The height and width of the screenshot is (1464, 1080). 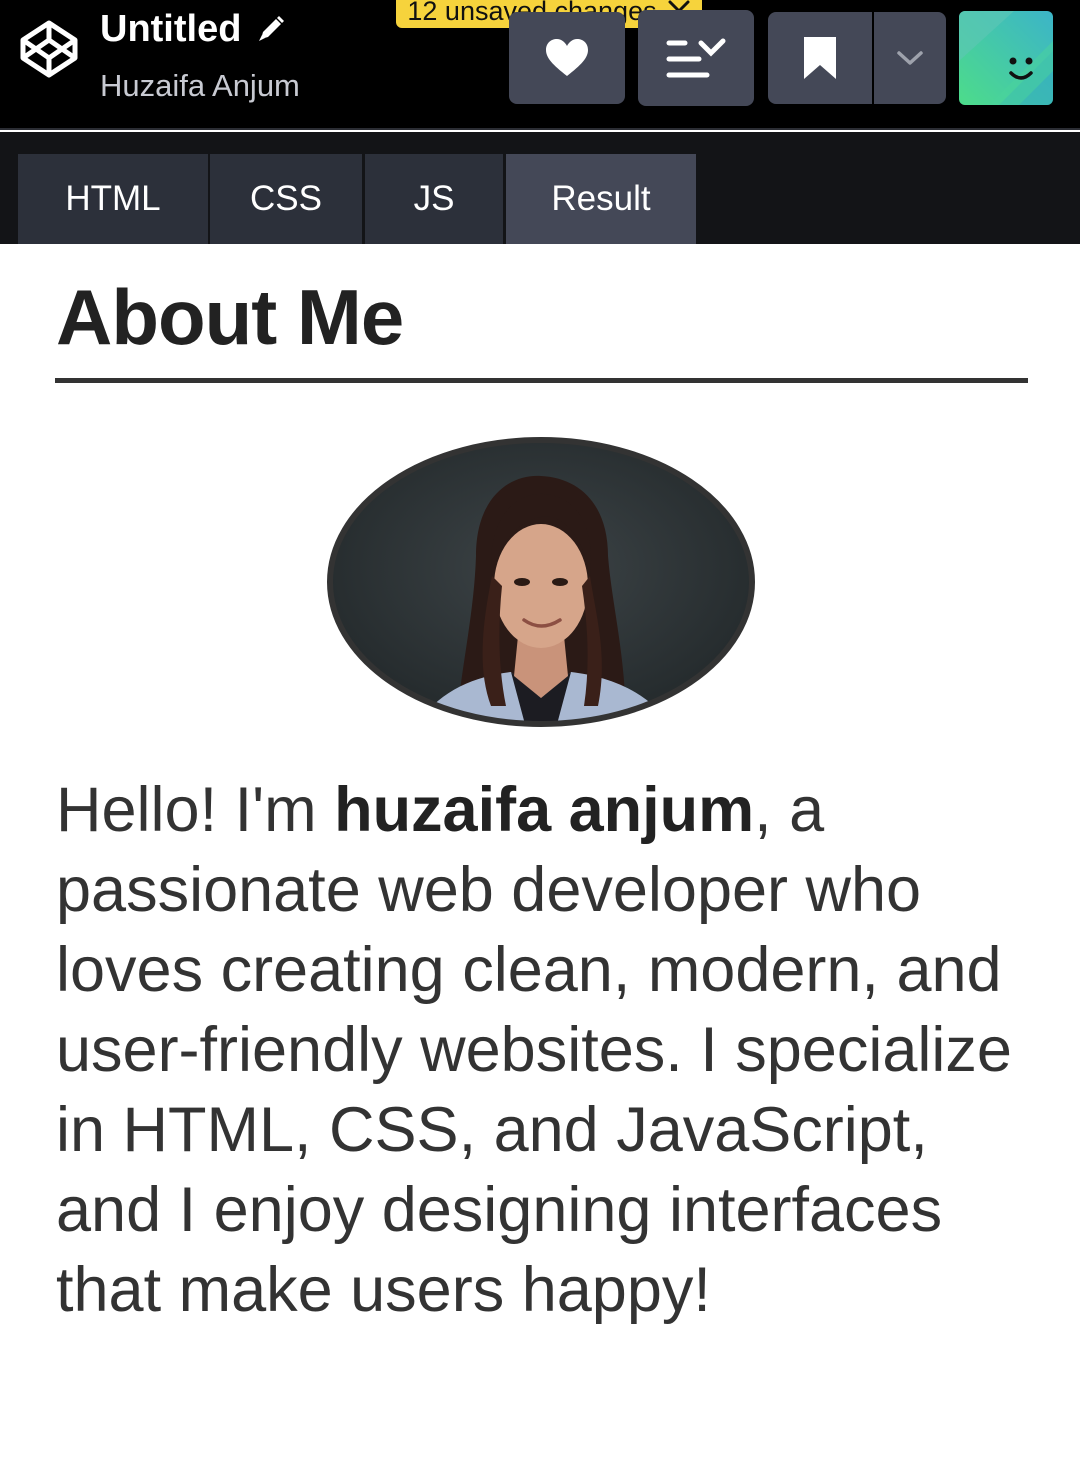 What do you see at coordinates (601, 199) in the screenshot?
I see `tab-result: Result` at bounding box center [601, 199].